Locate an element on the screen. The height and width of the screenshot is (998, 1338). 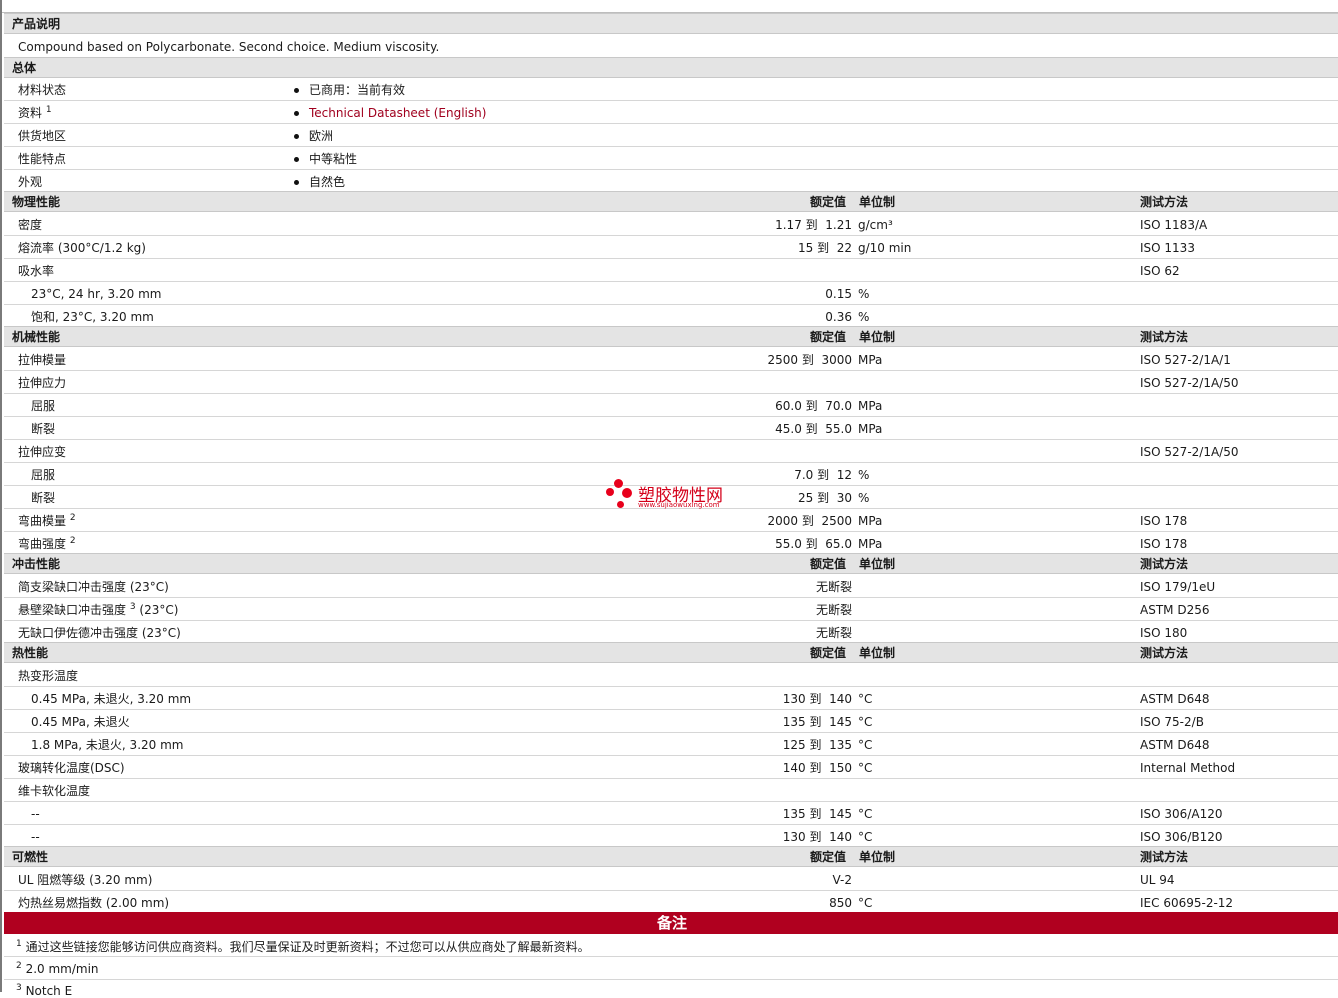
nominal-value: 140 到 150 is located at coordinates (817, 768).